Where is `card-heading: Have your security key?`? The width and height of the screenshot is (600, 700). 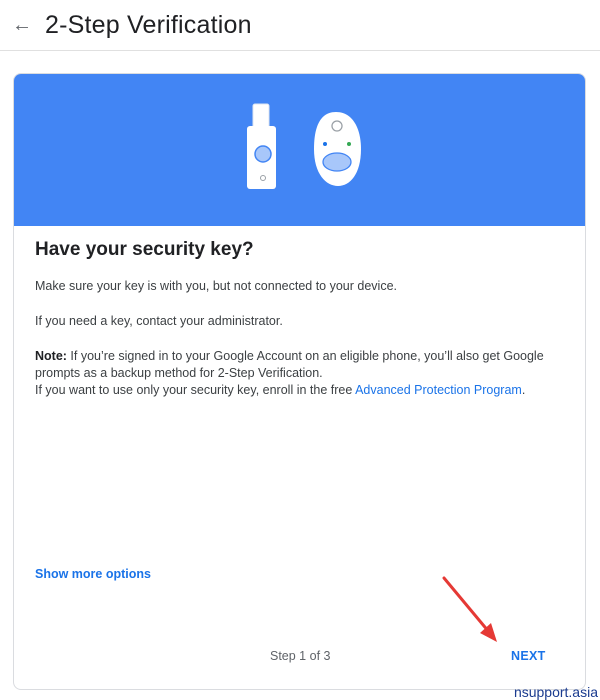
card-heading: Have your security key? is located at coordinates (144, 249).